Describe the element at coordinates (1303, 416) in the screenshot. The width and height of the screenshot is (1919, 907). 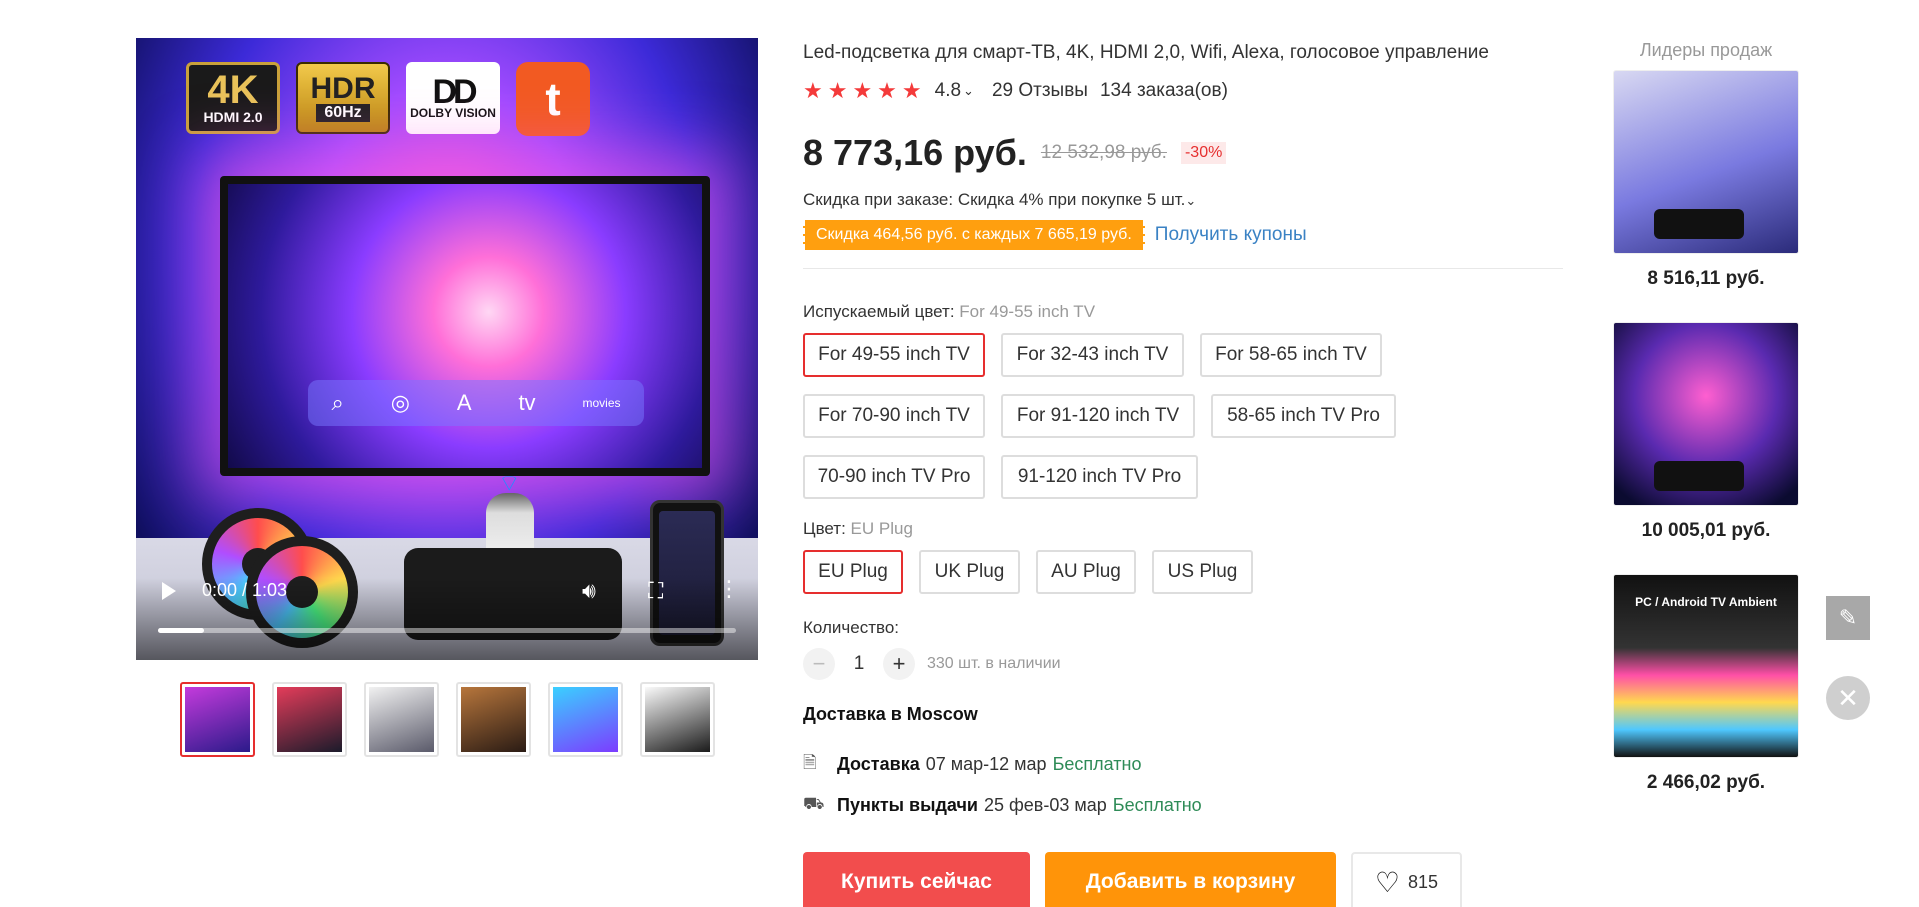
I see `size-option: 58-65 inch TV Pro` at that location.